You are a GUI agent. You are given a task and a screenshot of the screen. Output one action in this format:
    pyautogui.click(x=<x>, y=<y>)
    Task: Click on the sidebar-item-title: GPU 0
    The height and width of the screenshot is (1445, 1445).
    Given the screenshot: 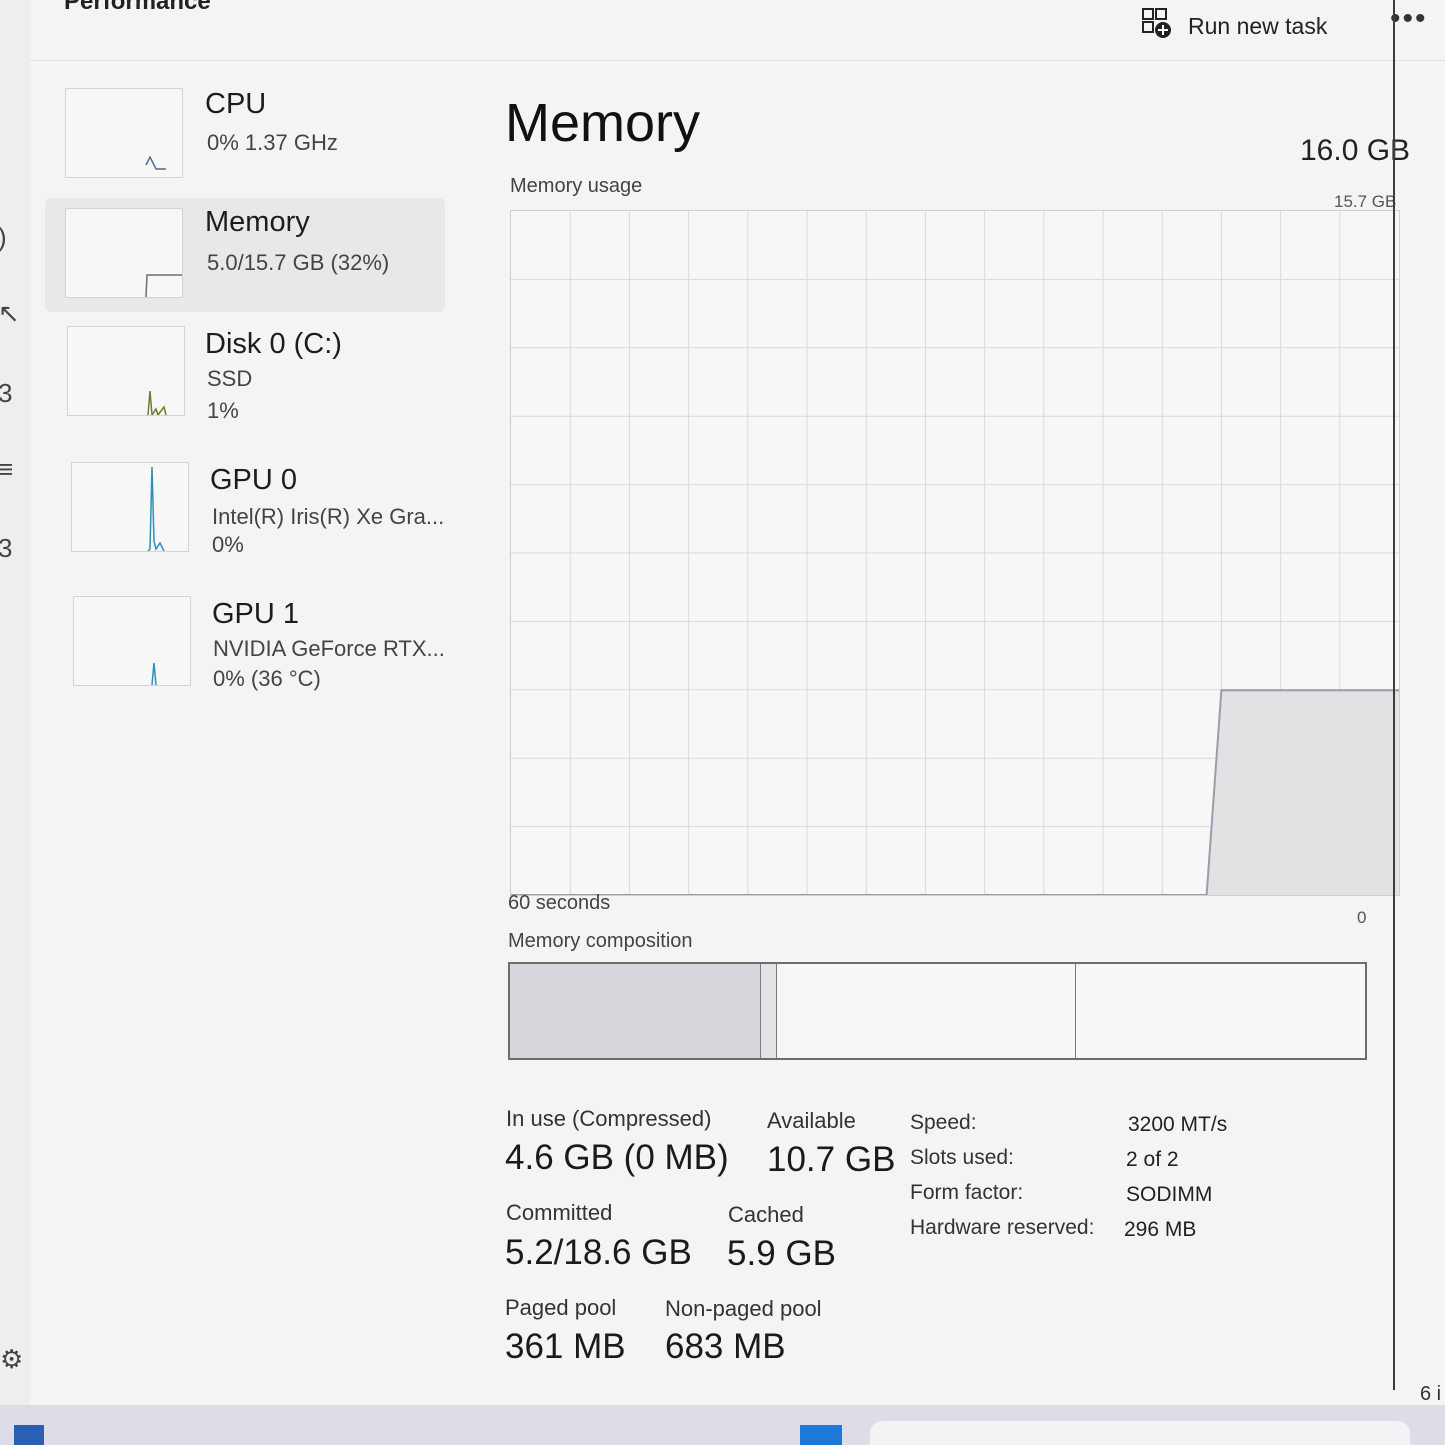 What is the action you would take?
    pyautogui.click(x=254, y=480)
    